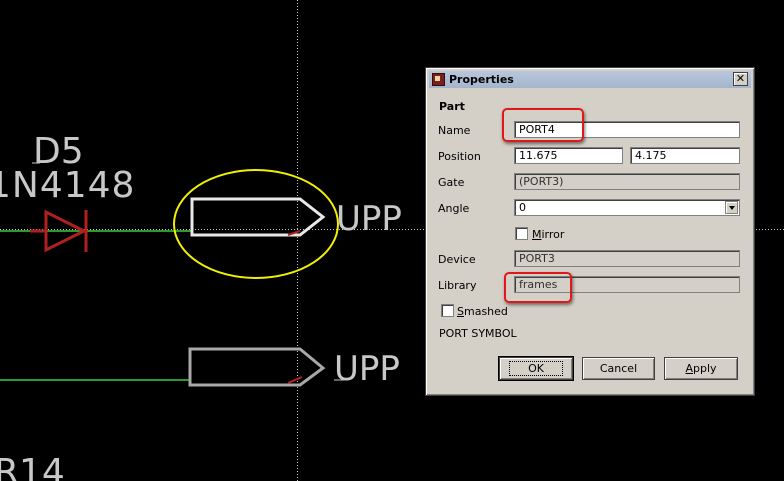 This screenshot has width=784, height=481. I want to click on apply-mnemonic: A, so click(689, 368).